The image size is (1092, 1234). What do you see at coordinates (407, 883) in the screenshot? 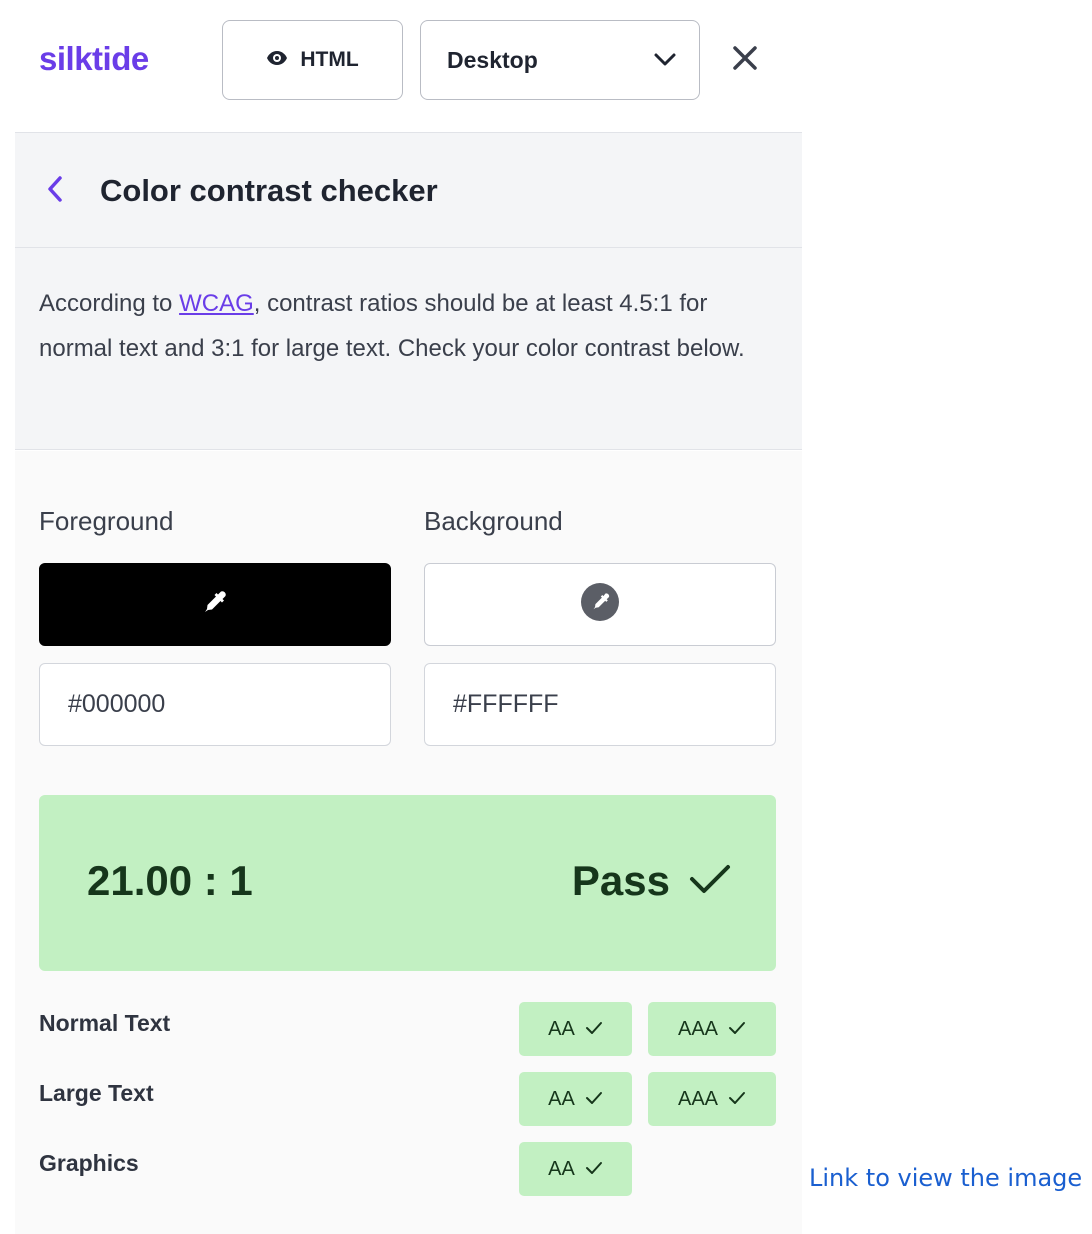
I see `contrast-result: 21.00 : 1 Pass` at bounding box center [407, 883].